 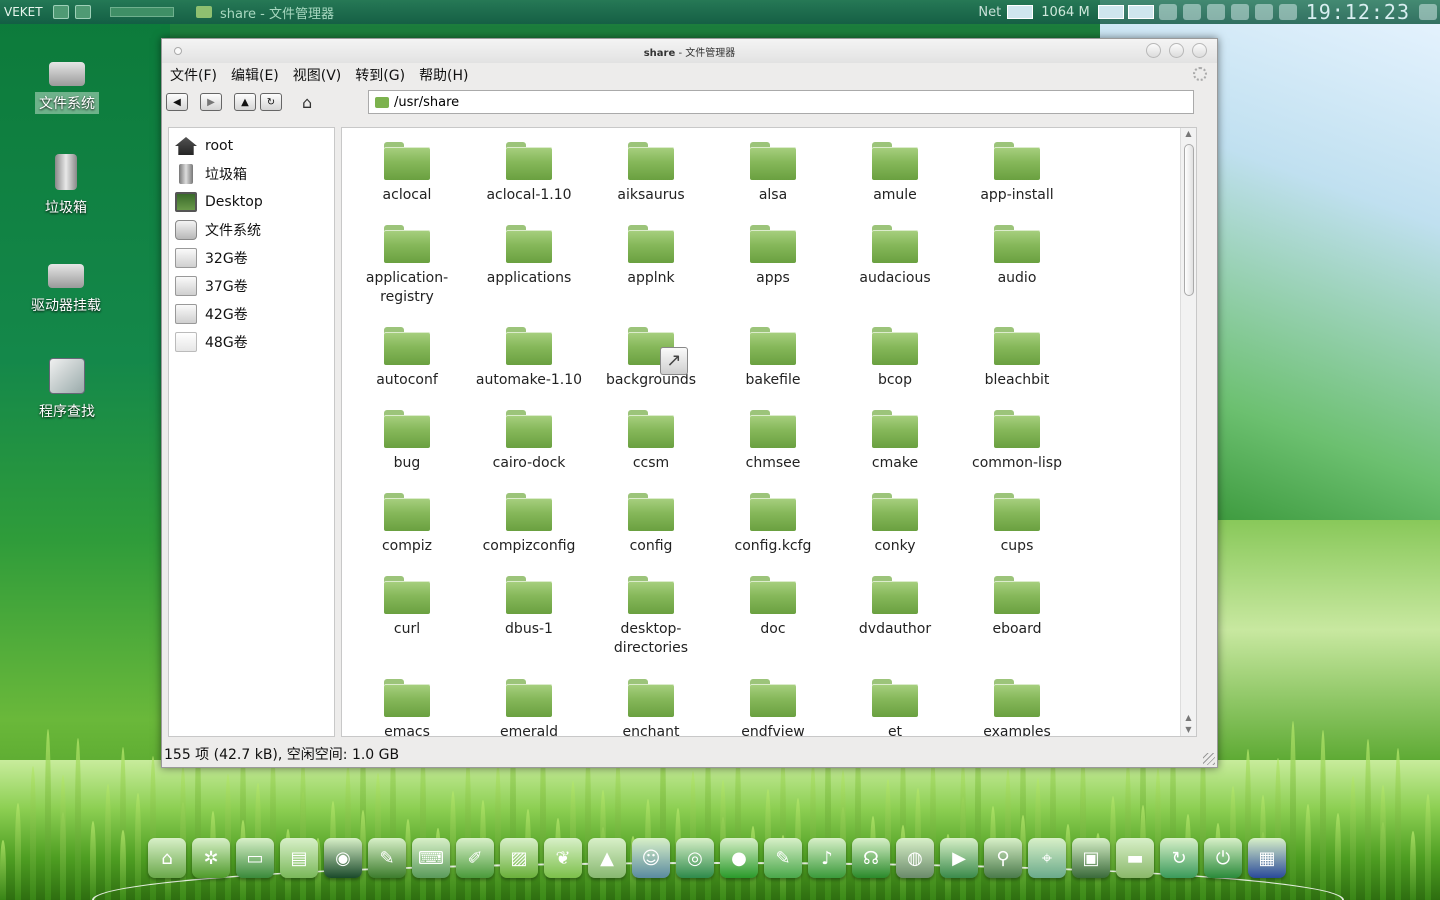 What do you see at coordinates (1017, 524) in the screenshot?
I see `file-item: cups` at bounding box center [1017, 524].